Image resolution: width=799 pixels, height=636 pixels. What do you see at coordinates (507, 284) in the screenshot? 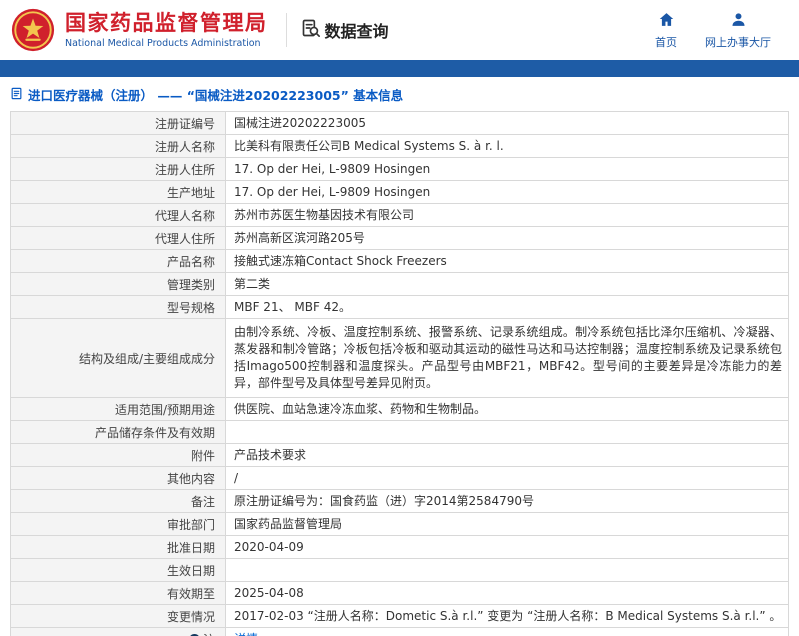
I see `row-value-cell: 第二类` at bounding box center [507, 284].